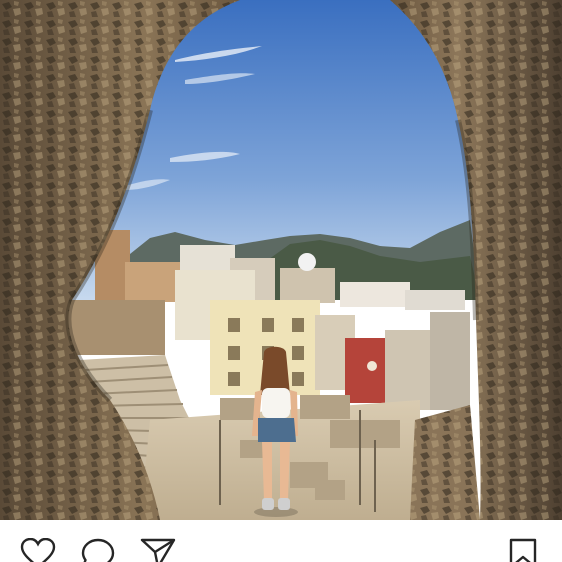  What do you see at coordinates (281, 541) in the screenshot?
I see `post-action-bar` at bounding box center [281, 541].